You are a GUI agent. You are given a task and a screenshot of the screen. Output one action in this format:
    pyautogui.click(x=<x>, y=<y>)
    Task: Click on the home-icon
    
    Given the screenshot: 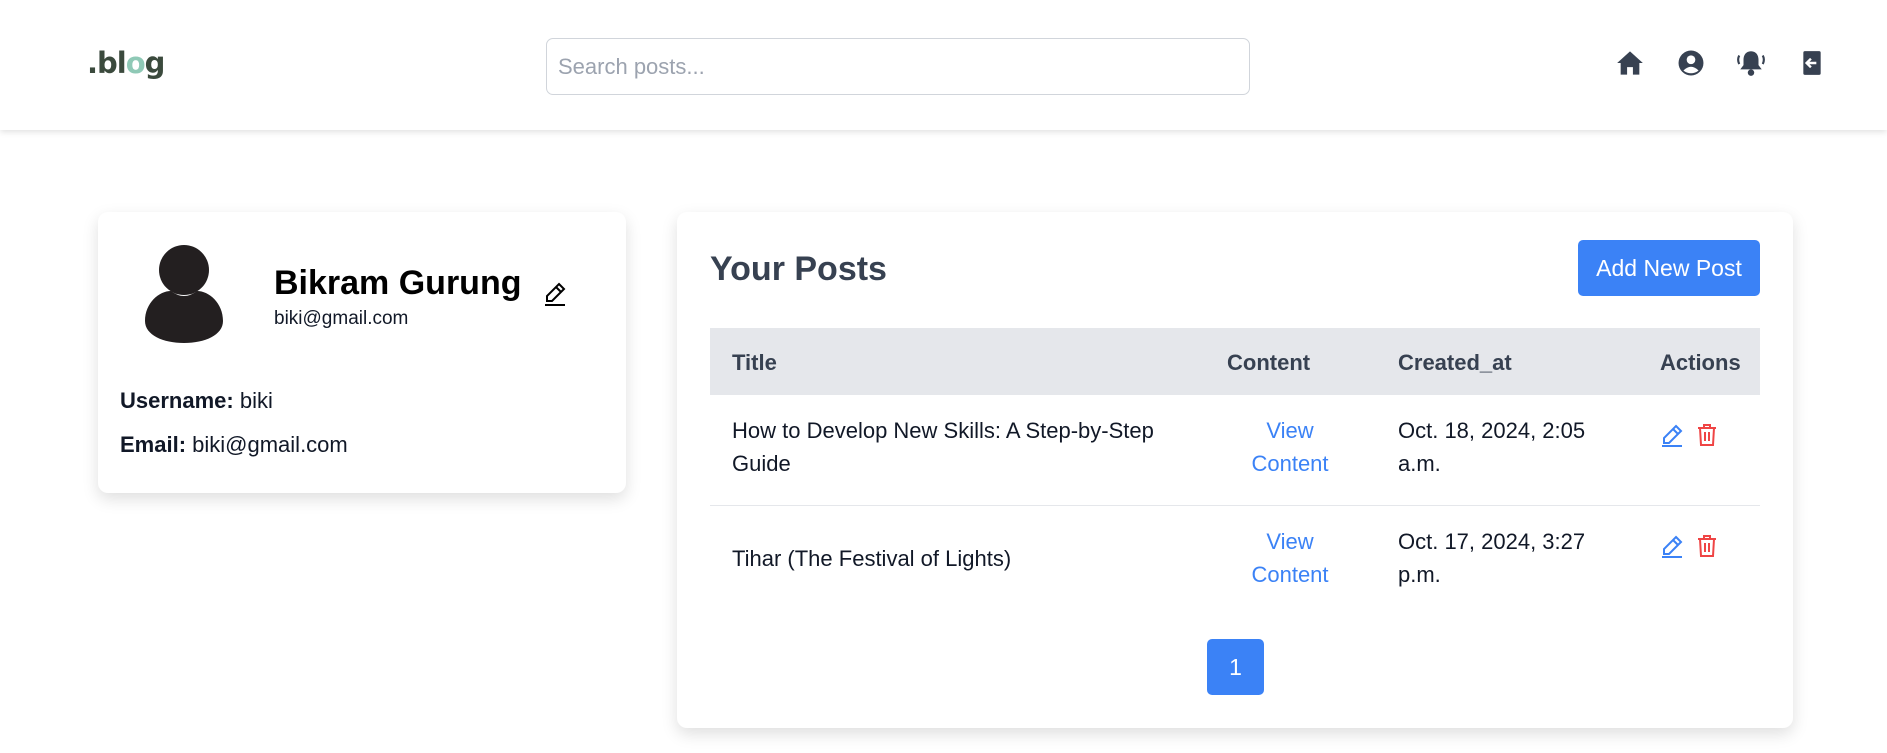 What is the action you would take?
    pyautogui.click(x=1630, y=63)
    